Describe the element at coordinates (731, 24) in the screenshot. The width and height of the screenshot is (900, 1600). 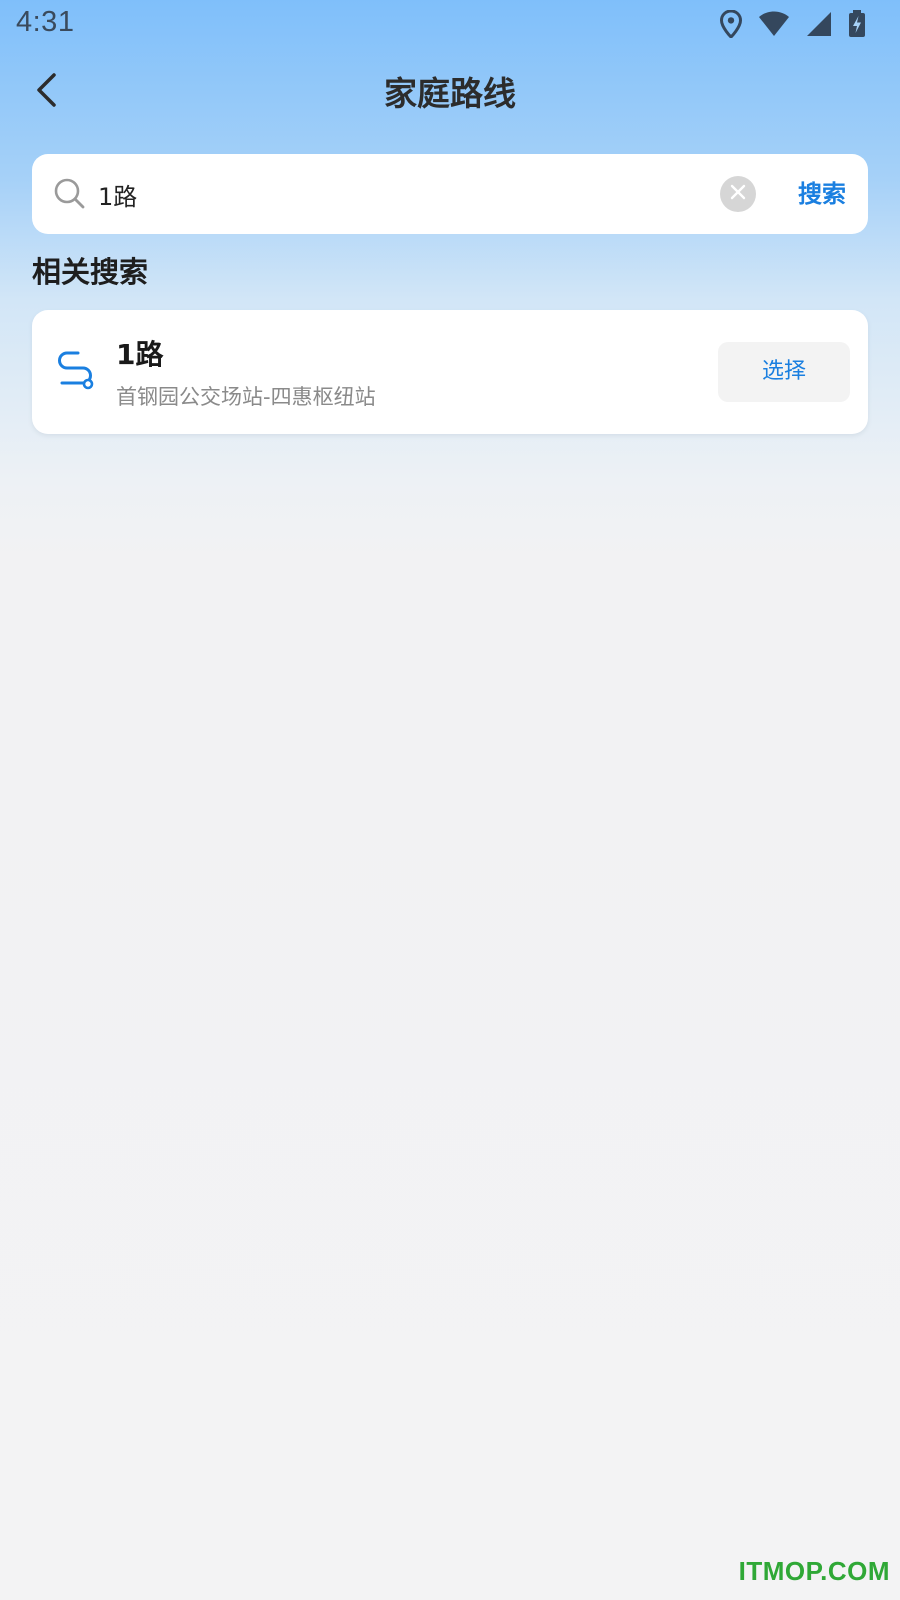
I see `location-icon` at that location.